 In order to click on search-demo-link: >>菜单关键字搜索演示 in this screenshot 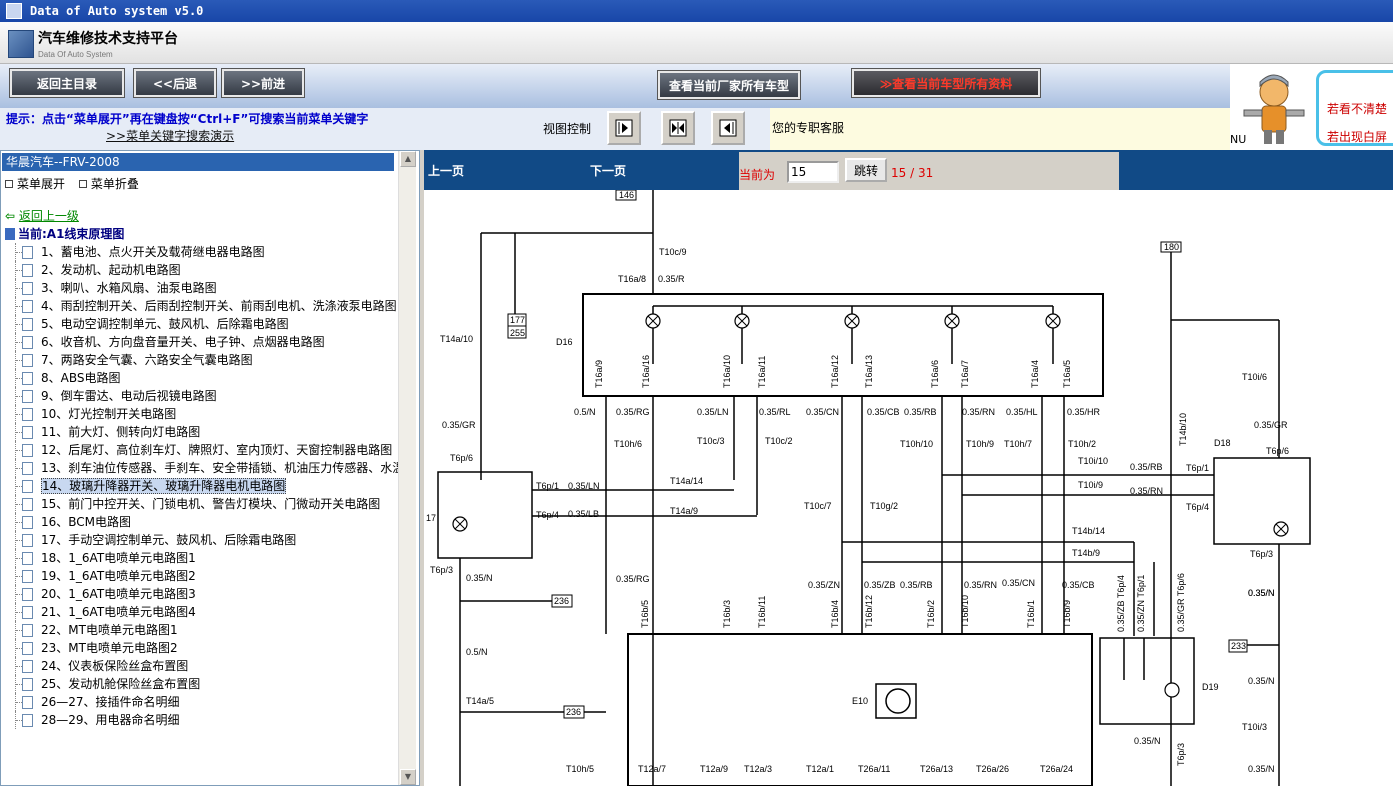, I will do `click(170, 135)`.